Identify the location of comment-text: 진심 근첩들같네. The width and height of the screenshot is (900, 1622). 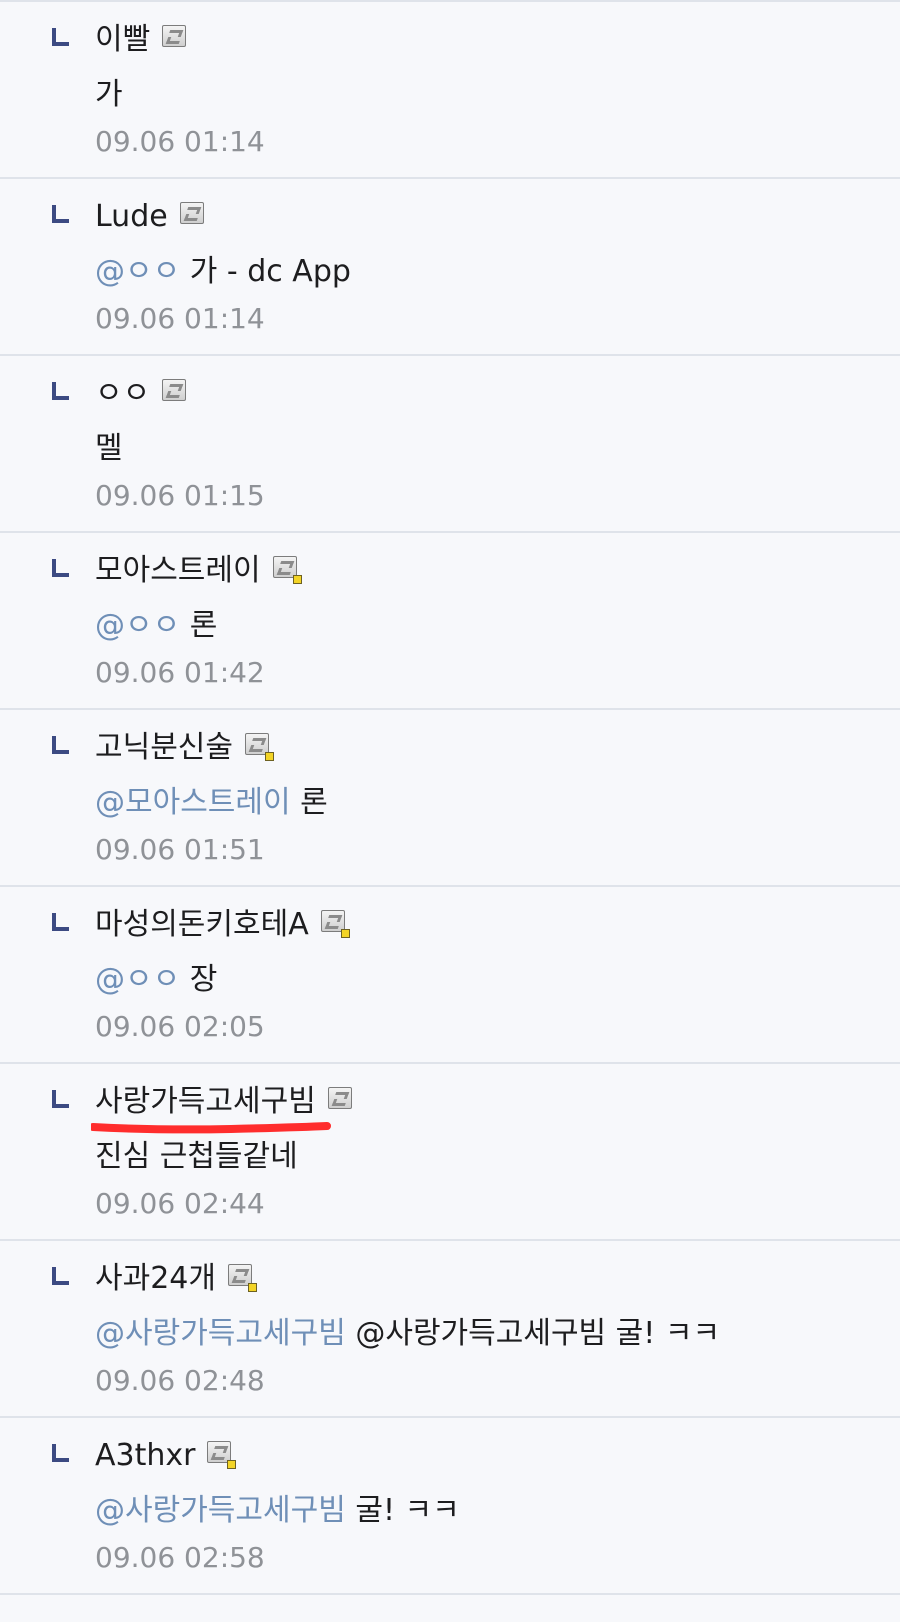
(196, 1156).